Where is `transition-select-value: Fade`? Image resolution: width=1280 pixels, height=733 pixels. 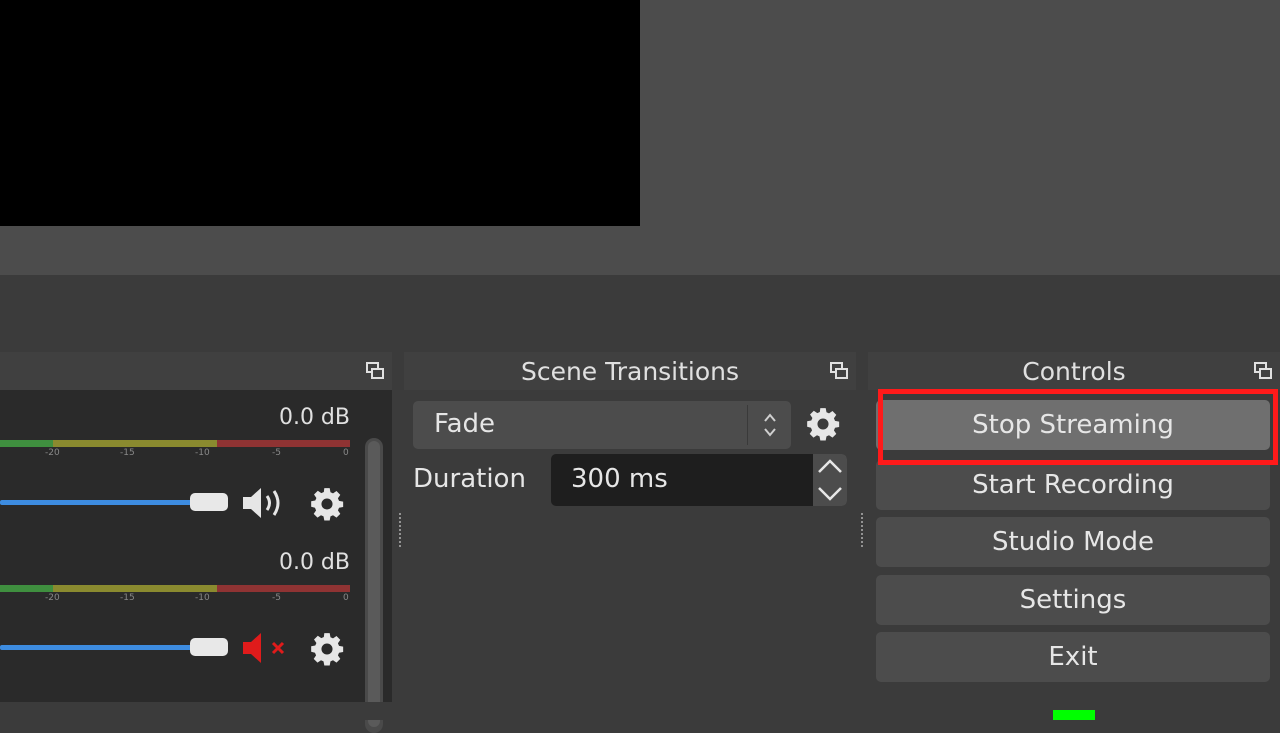 transition-select-value: Fade is located at coordinates (465, 424).